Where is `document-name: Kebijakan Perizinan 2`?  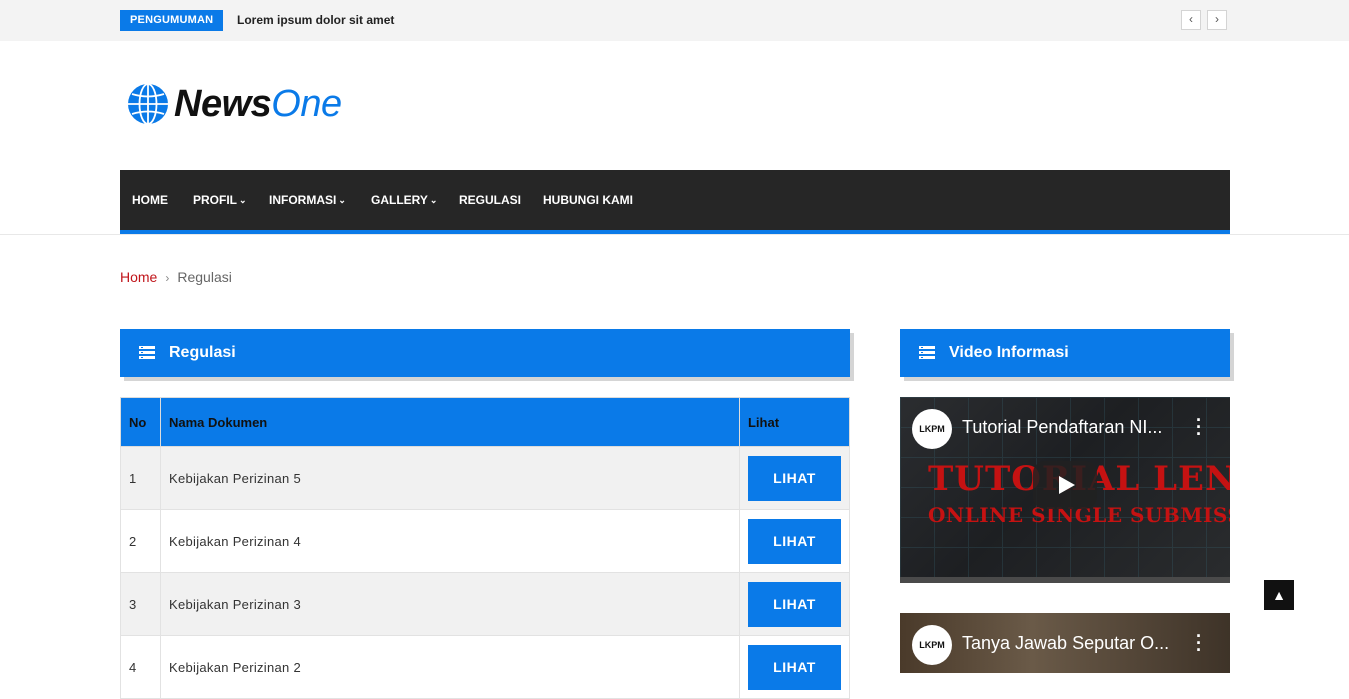
document-name: Kebijakan Perizinan 2 is located at coordinates (449, 667).